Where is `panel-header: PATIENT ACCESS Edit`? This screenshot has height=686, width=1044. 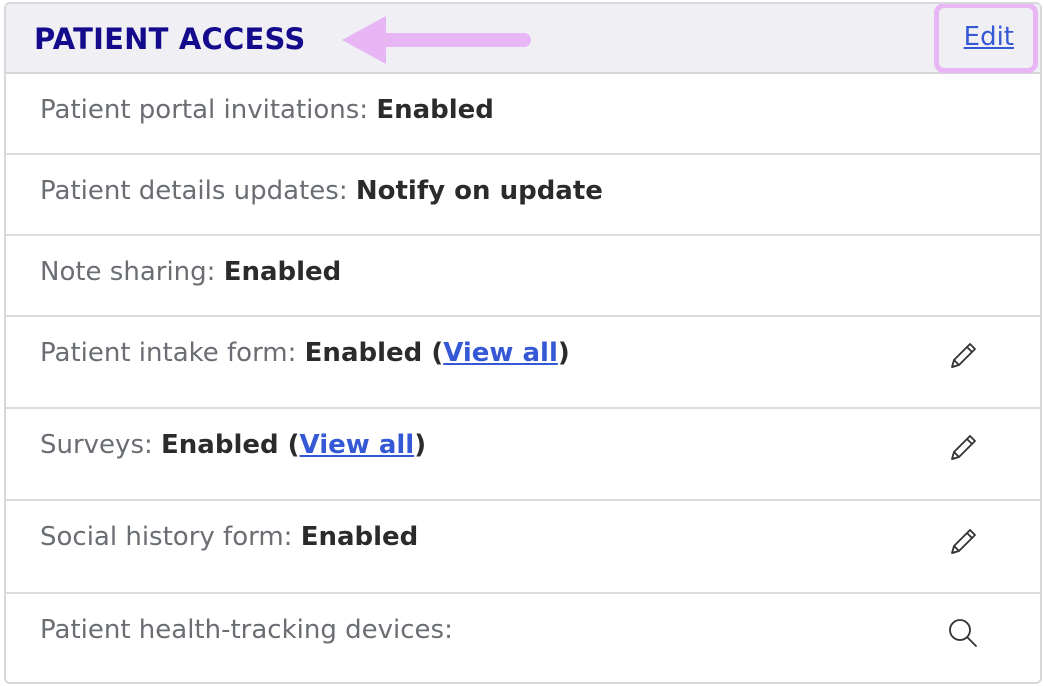
panel-header: PATIENT ACCESS Edit is located at coordinates (523, 39).